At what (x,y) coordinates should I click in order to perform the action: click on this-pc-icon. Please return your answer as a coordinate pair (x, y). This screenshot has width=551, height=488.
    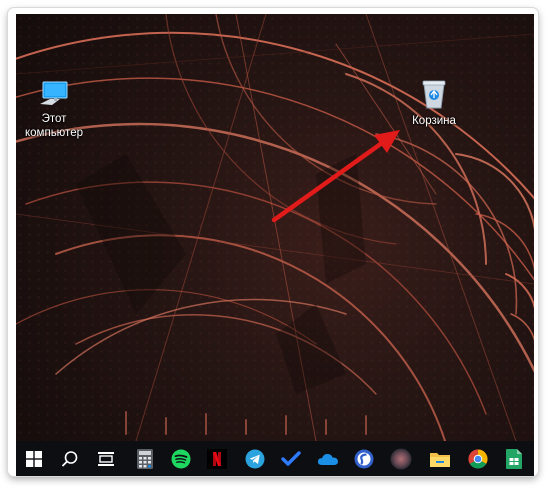
    Looking at the image, I should click on (54, 93).